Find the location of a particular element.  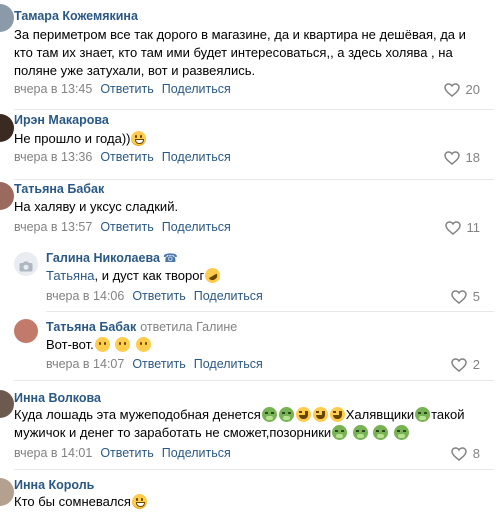

comment-text-content: Халявщики is located at coordinates (380, 414).